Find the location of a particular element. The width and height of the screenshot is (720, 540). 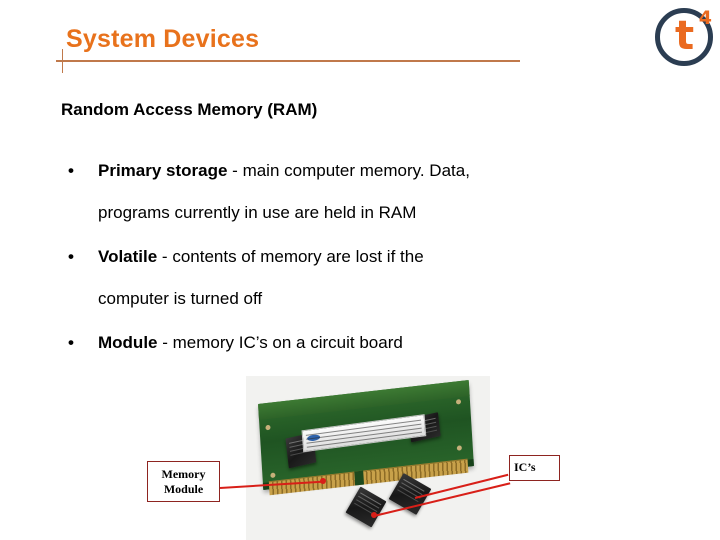

ram-module-photo is located at coordinates (368, 458).